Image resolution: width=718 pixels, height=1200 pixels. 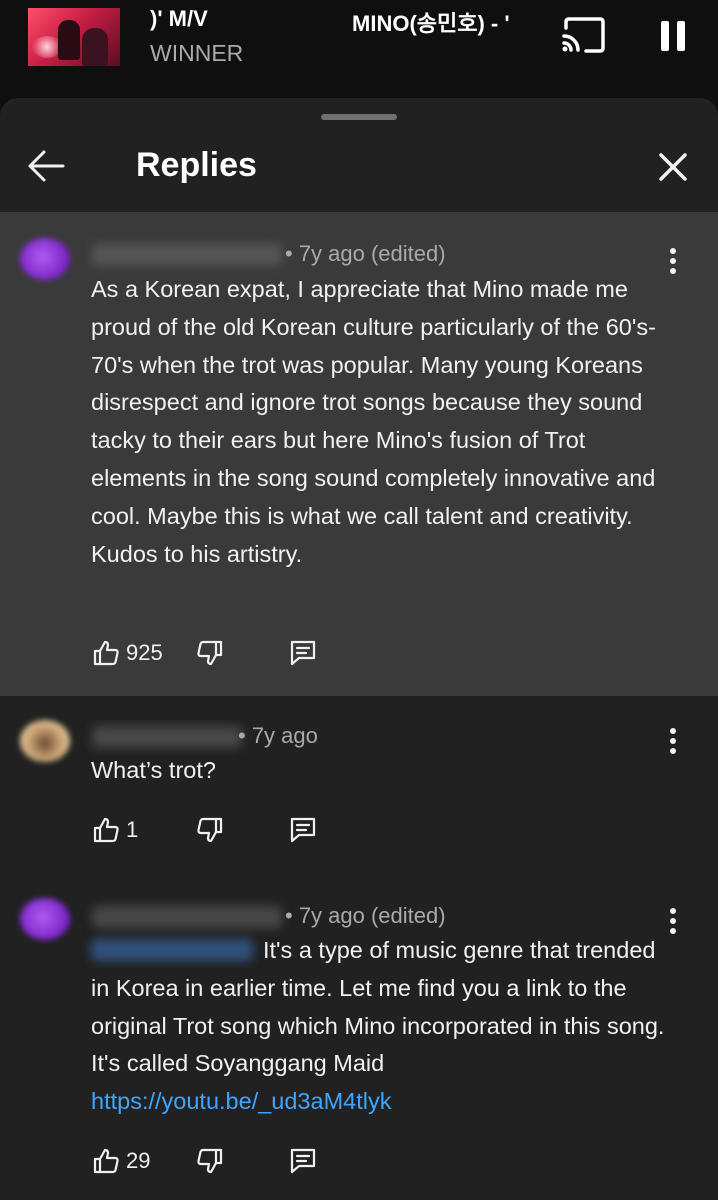 I want to click on like-button: 925, so click(x=127, y=653).